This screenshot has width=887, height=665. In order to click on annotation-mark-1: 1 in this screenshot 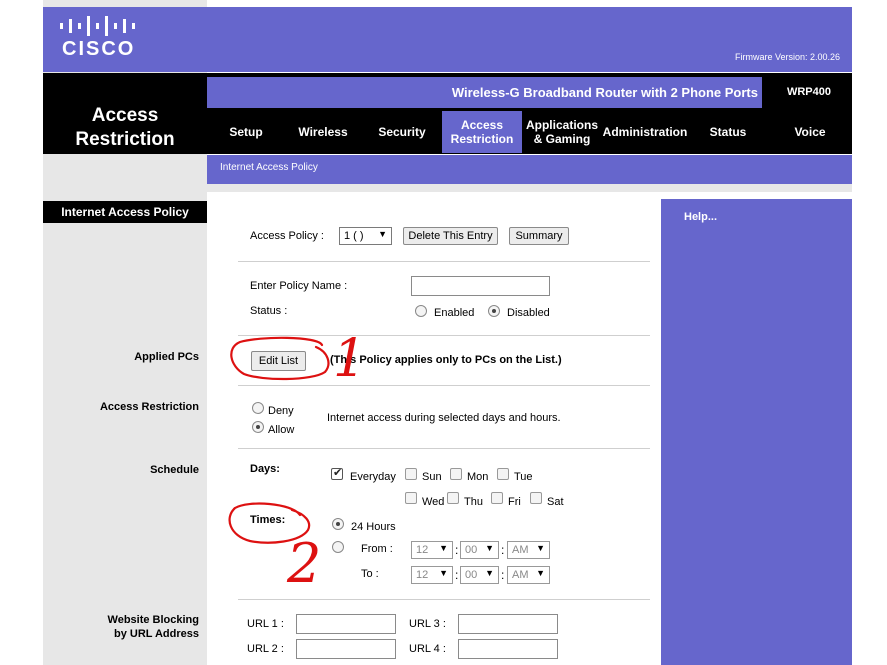, I will do `click(349, 359)`.